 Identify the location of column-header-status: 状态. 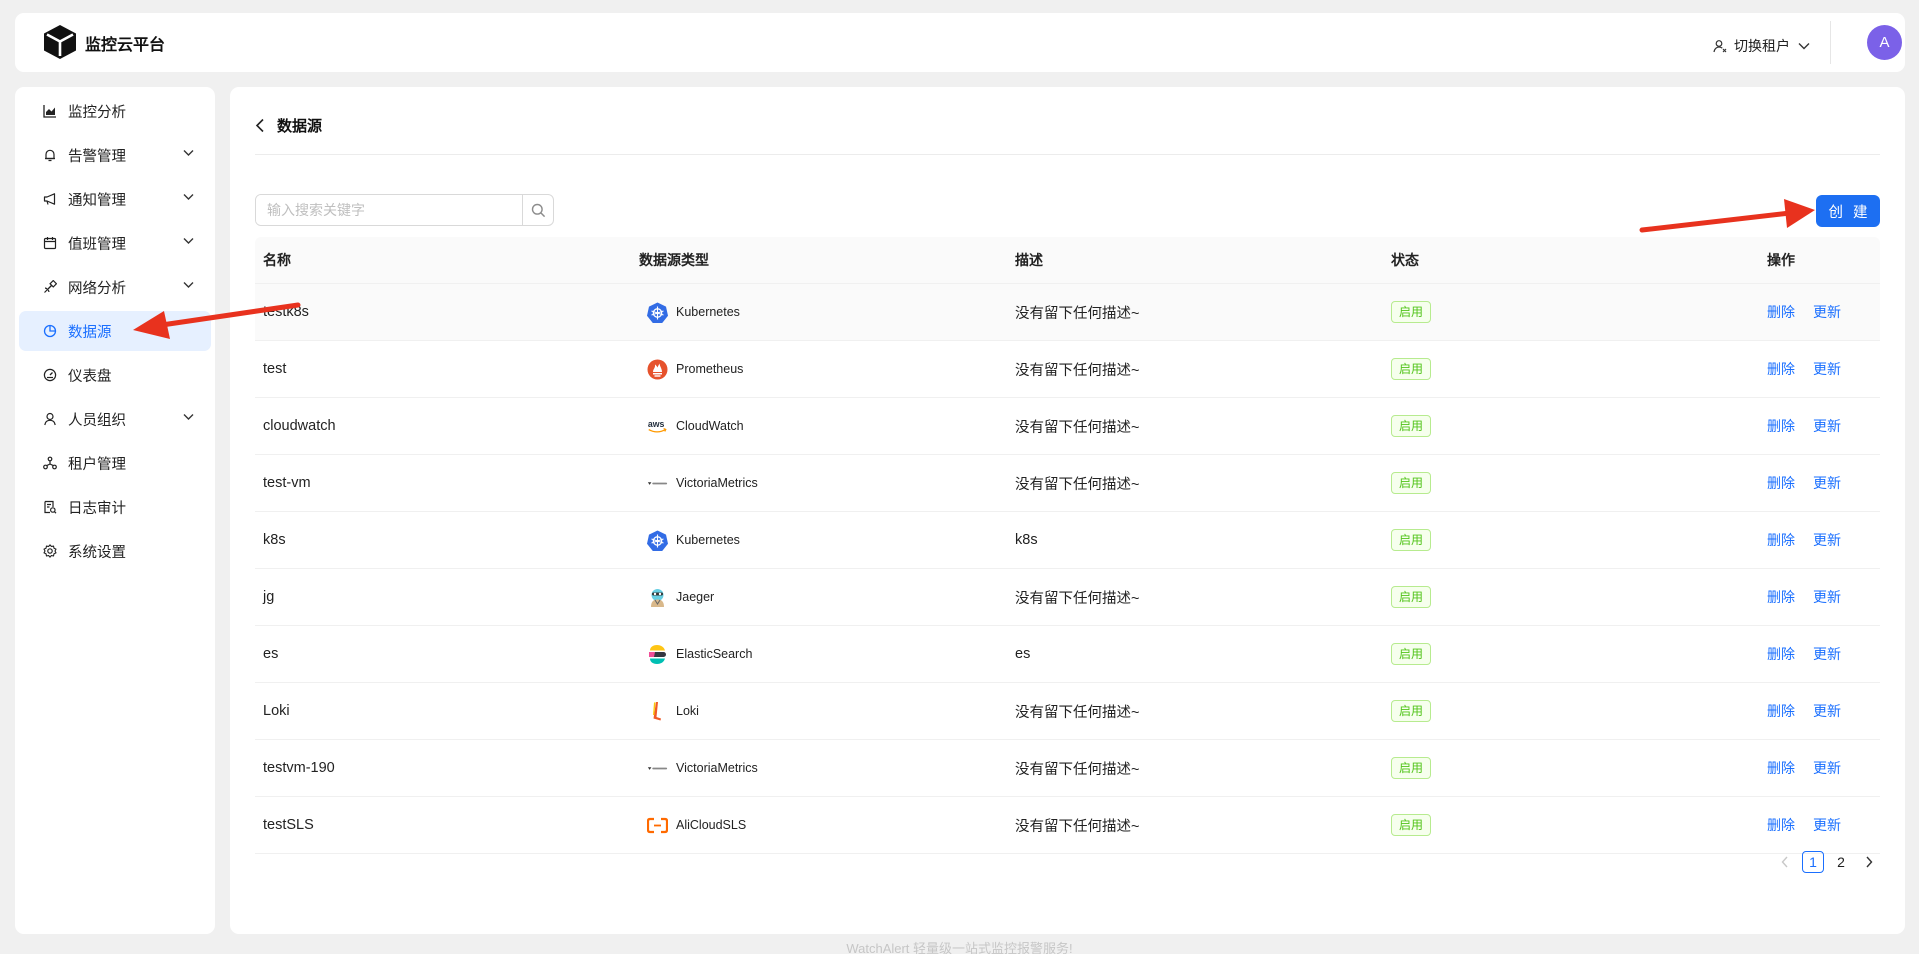
(1405, 260).